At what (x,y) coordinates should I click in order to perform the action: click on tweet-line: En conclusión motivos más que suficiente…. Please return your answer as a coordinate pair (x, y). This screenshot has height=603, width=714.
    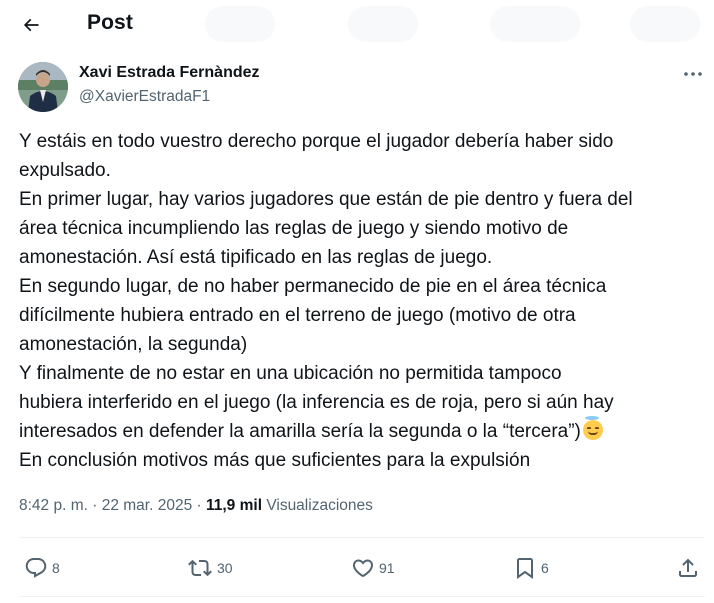
    Looking at the image, I should click on (275, 460).